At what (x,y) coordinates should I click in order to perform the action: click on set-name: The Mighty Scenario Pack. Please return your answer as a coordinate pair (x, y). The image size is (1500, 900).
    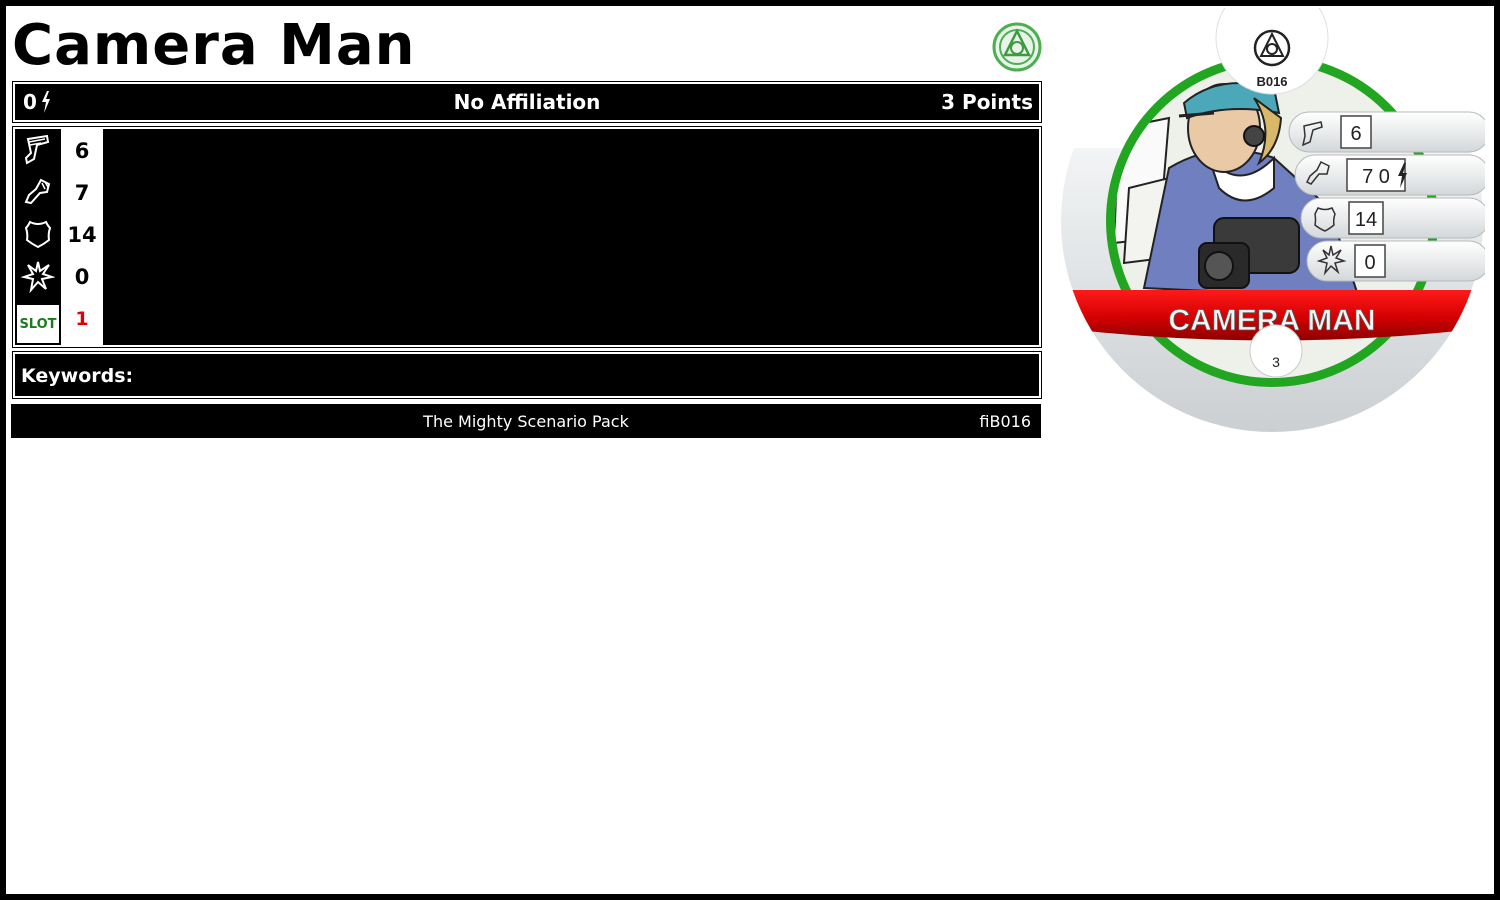
    Looking at the image, I should click on (526, 421).